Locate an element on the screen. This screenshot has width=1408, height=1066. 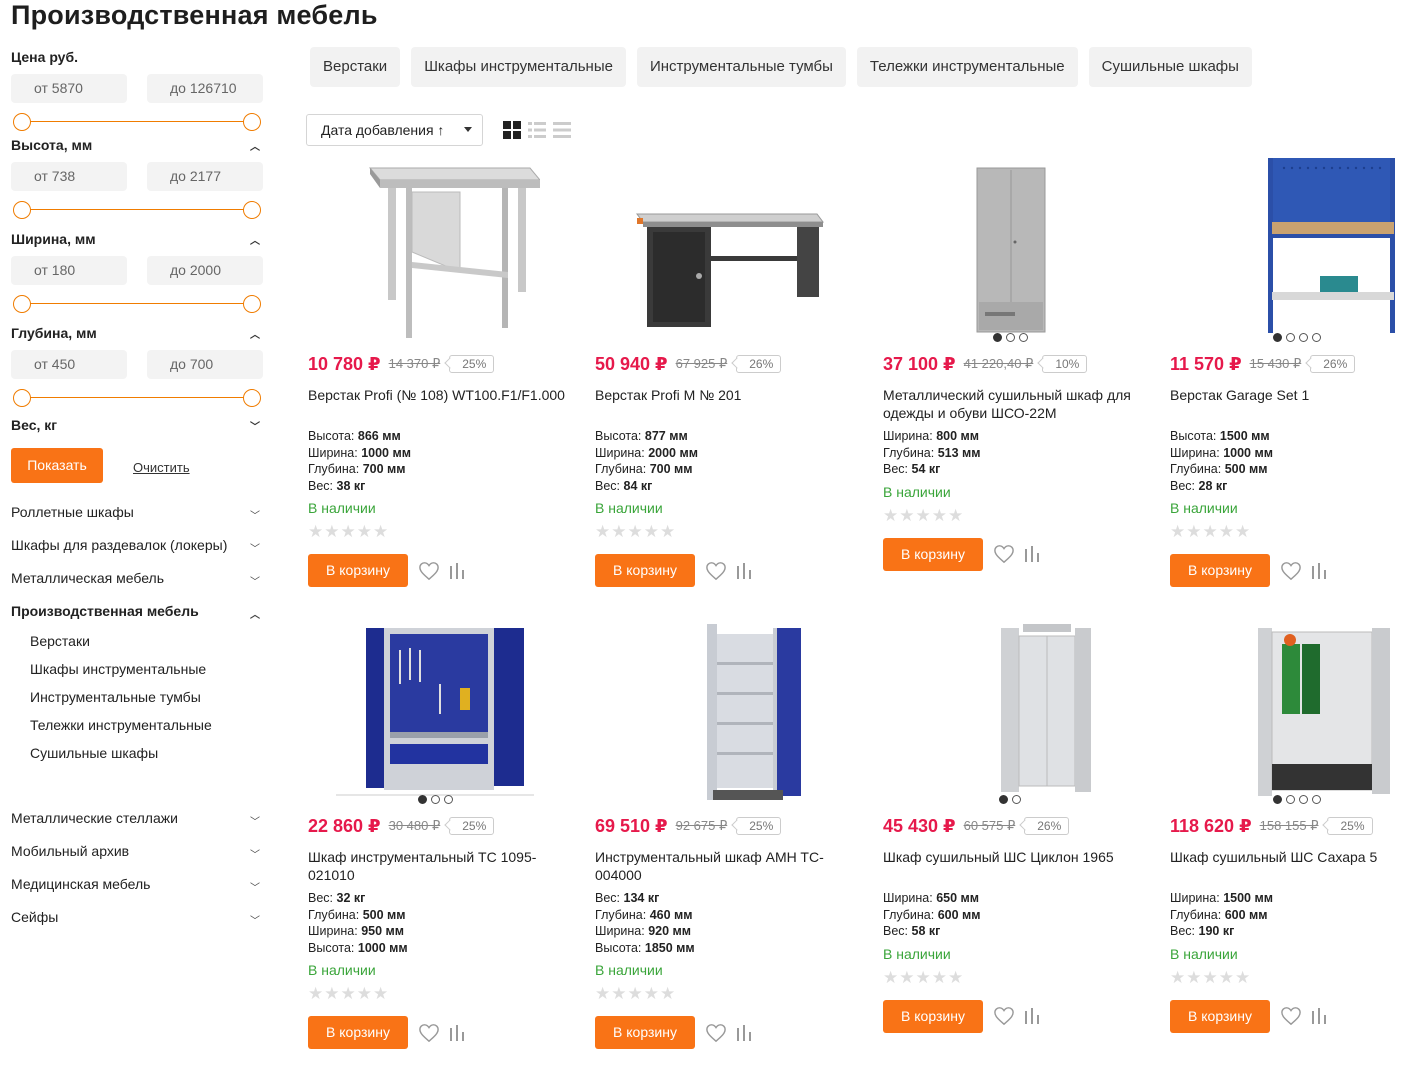
depth-slider is located at coordinates (137, 398).